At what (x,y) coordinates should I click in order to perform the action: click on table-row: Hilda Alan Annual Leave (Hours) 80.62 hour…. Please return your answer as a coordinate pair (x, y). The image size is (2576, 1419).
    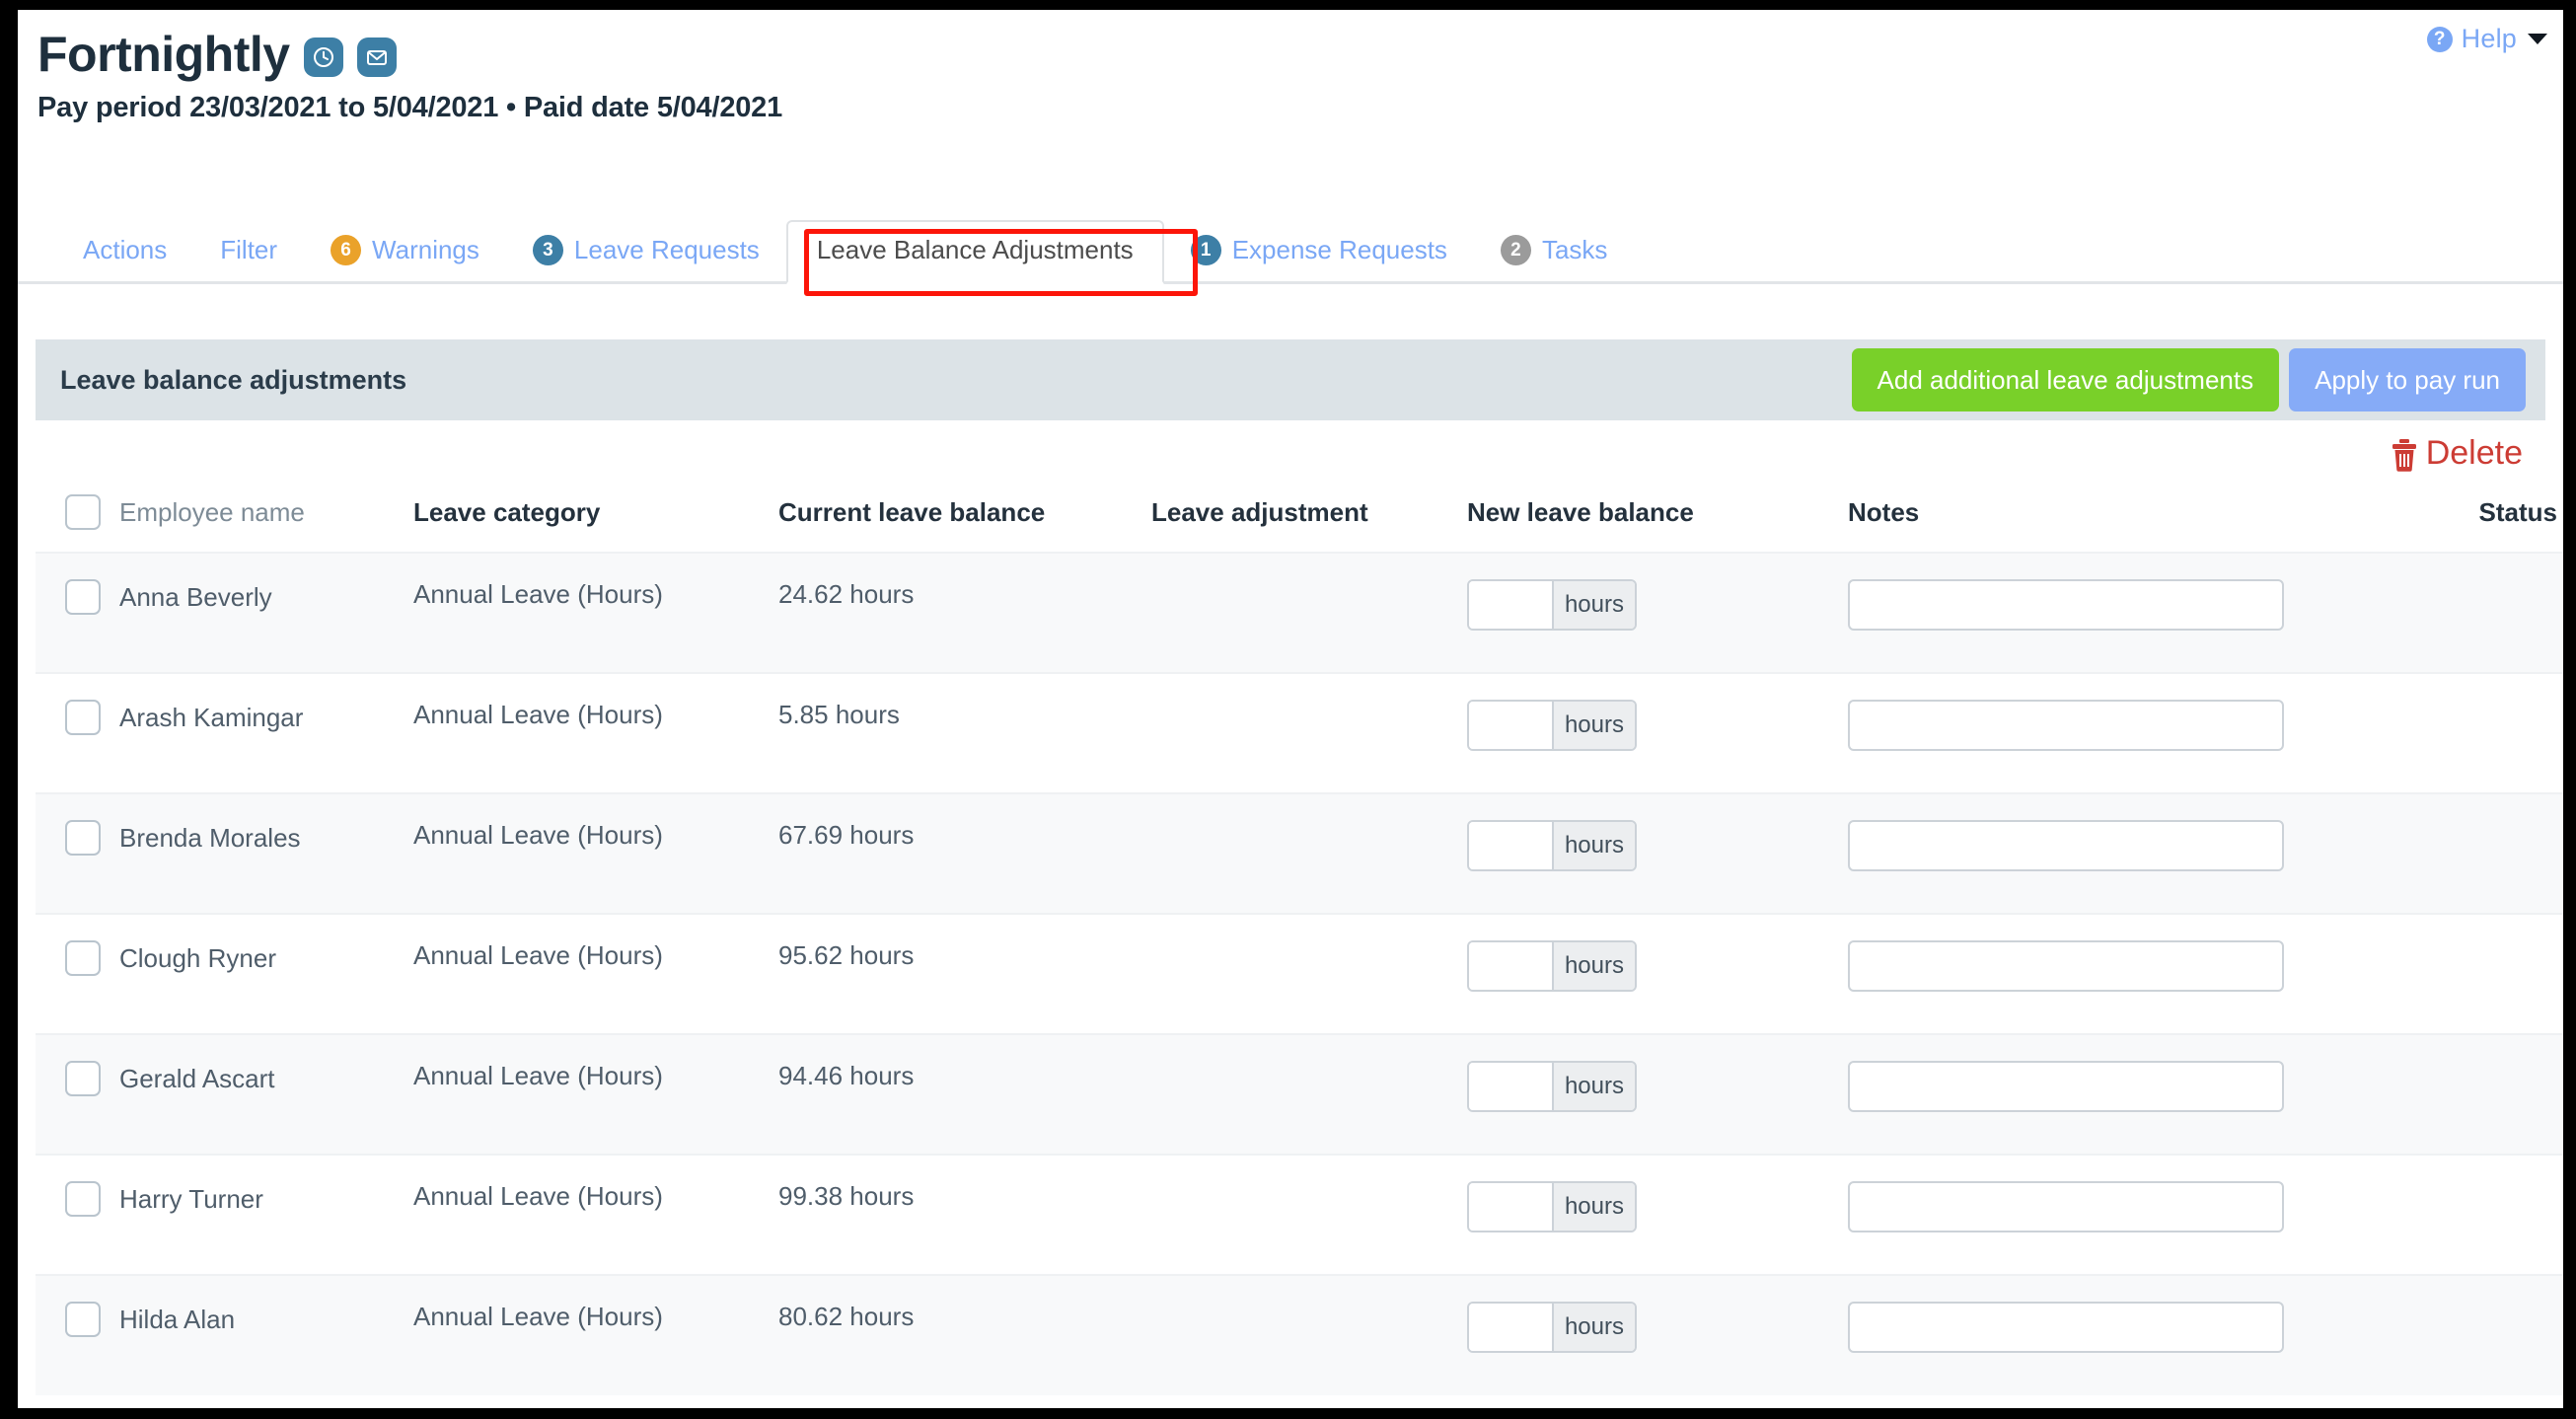
    Looking at the image, I should click on (1299, 1334).